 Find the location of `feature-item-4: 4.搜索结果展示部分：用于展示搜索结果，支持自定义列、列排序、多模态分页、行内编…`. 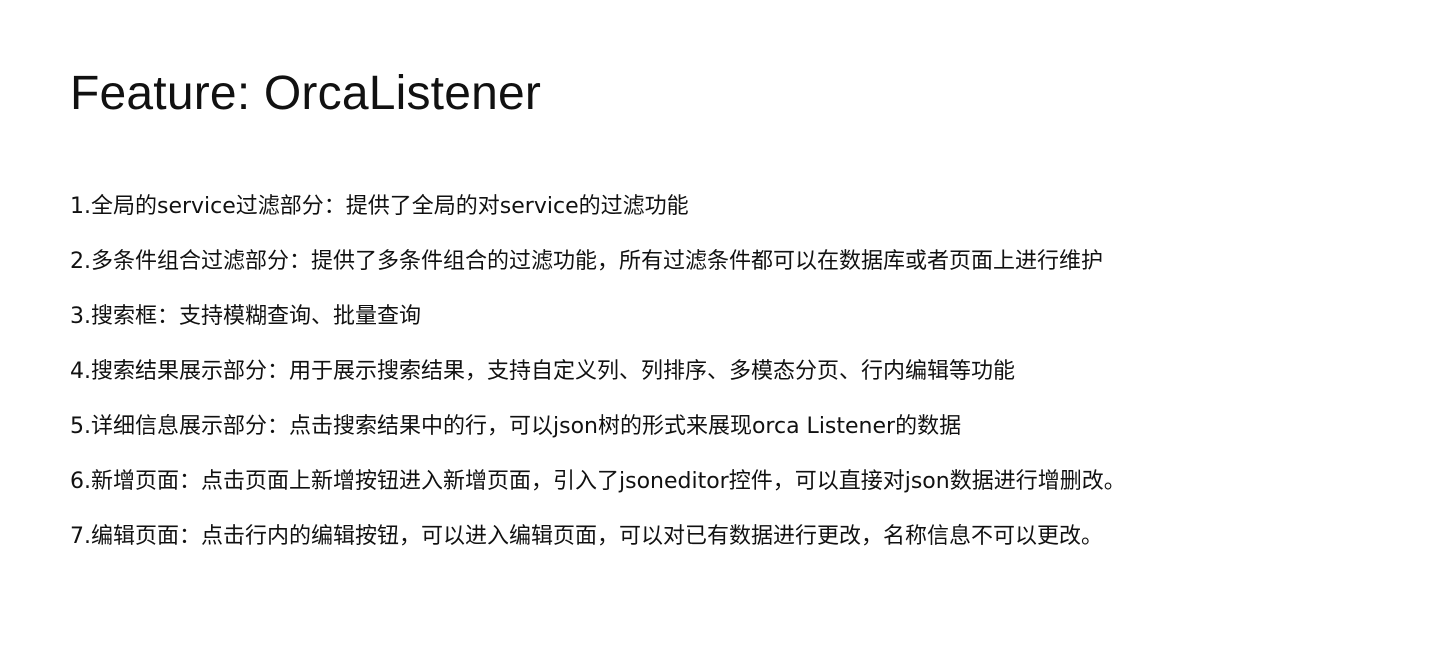

feature-item-4: 4.搜索结果展示部分：用于展示搜索结果，支持自定义列、列排序、多模态分页、行内编… is located at coordinates (542, 371).